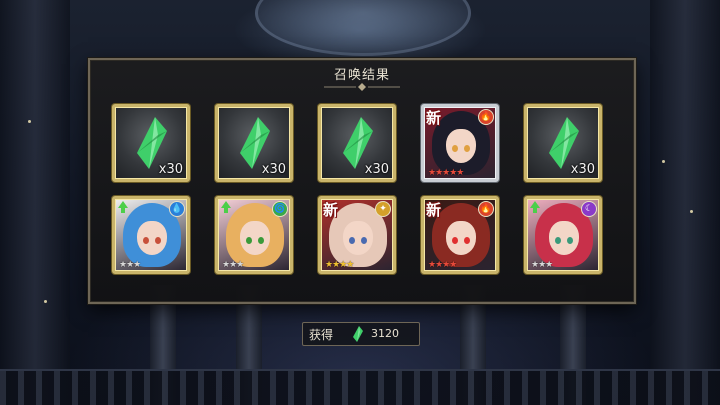  I want to click on right-arch, so click(685, 202).